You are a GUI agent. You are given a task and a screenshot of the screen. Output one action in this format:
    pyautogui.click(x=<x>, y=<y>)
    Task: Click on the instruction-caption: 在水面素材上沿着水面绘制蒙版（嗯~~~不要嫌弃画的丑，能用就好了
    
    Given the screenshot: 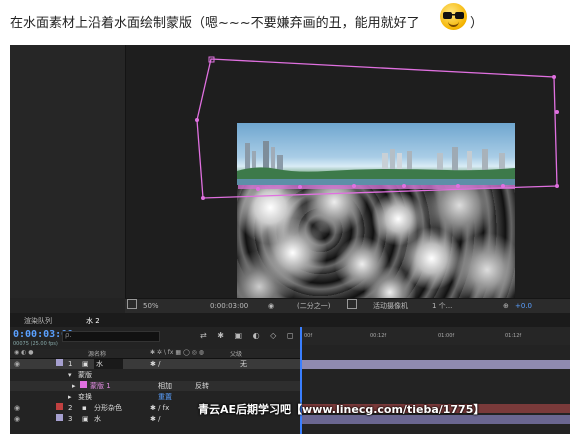 What is the action you would take?
    pyautogui.click(x=215, y=23)
    